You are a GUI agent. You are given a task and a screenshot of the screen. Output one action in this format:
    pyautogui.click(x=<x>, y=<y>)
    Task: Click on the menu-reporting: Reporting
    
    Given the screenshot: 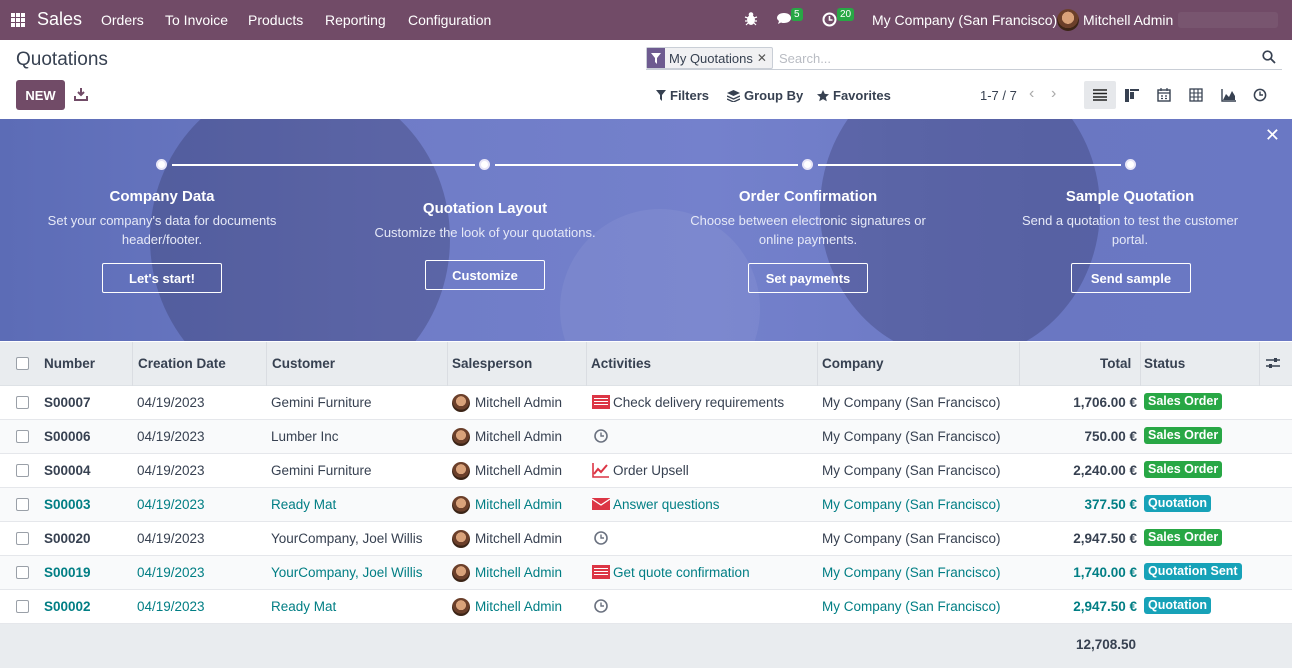 What is the action you would take?
    pyautogui.click(x=355, y=20)
    